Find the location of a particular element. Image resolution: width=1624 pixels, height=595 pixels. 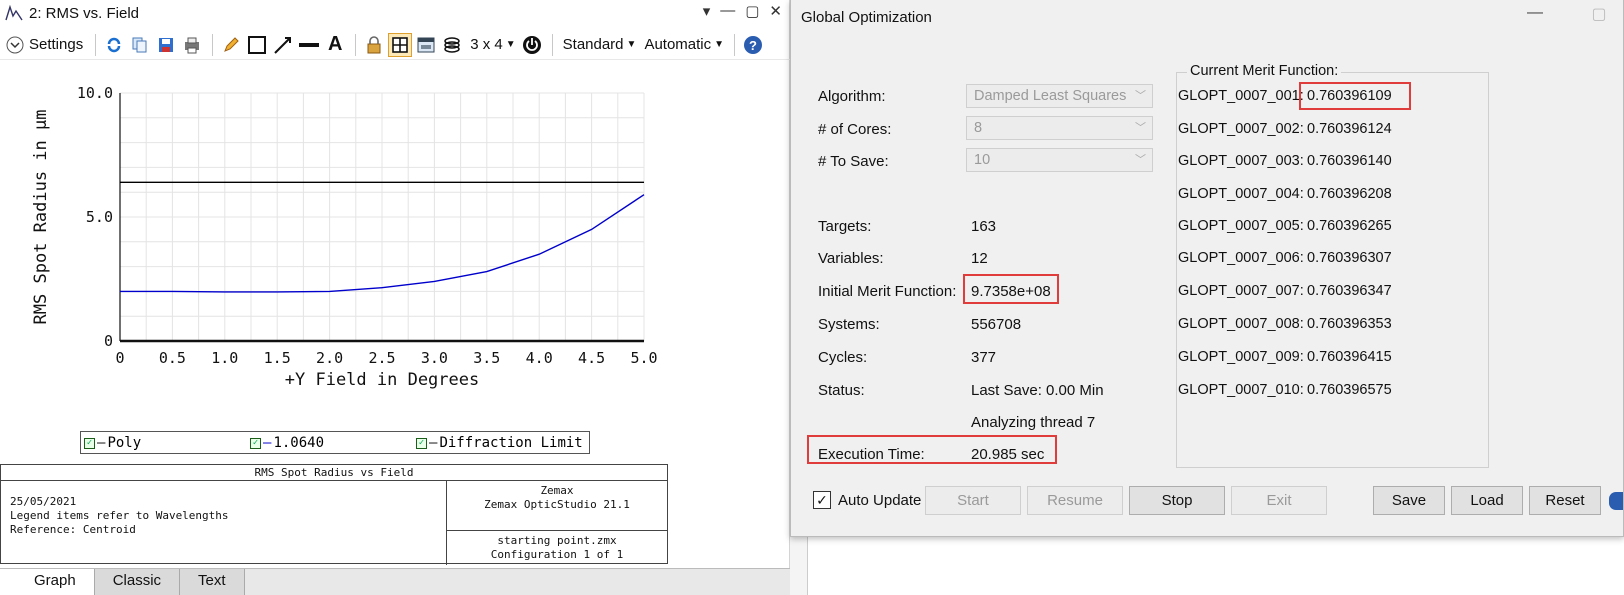

resume-button: Resume is located at coordinates (1075, 500).